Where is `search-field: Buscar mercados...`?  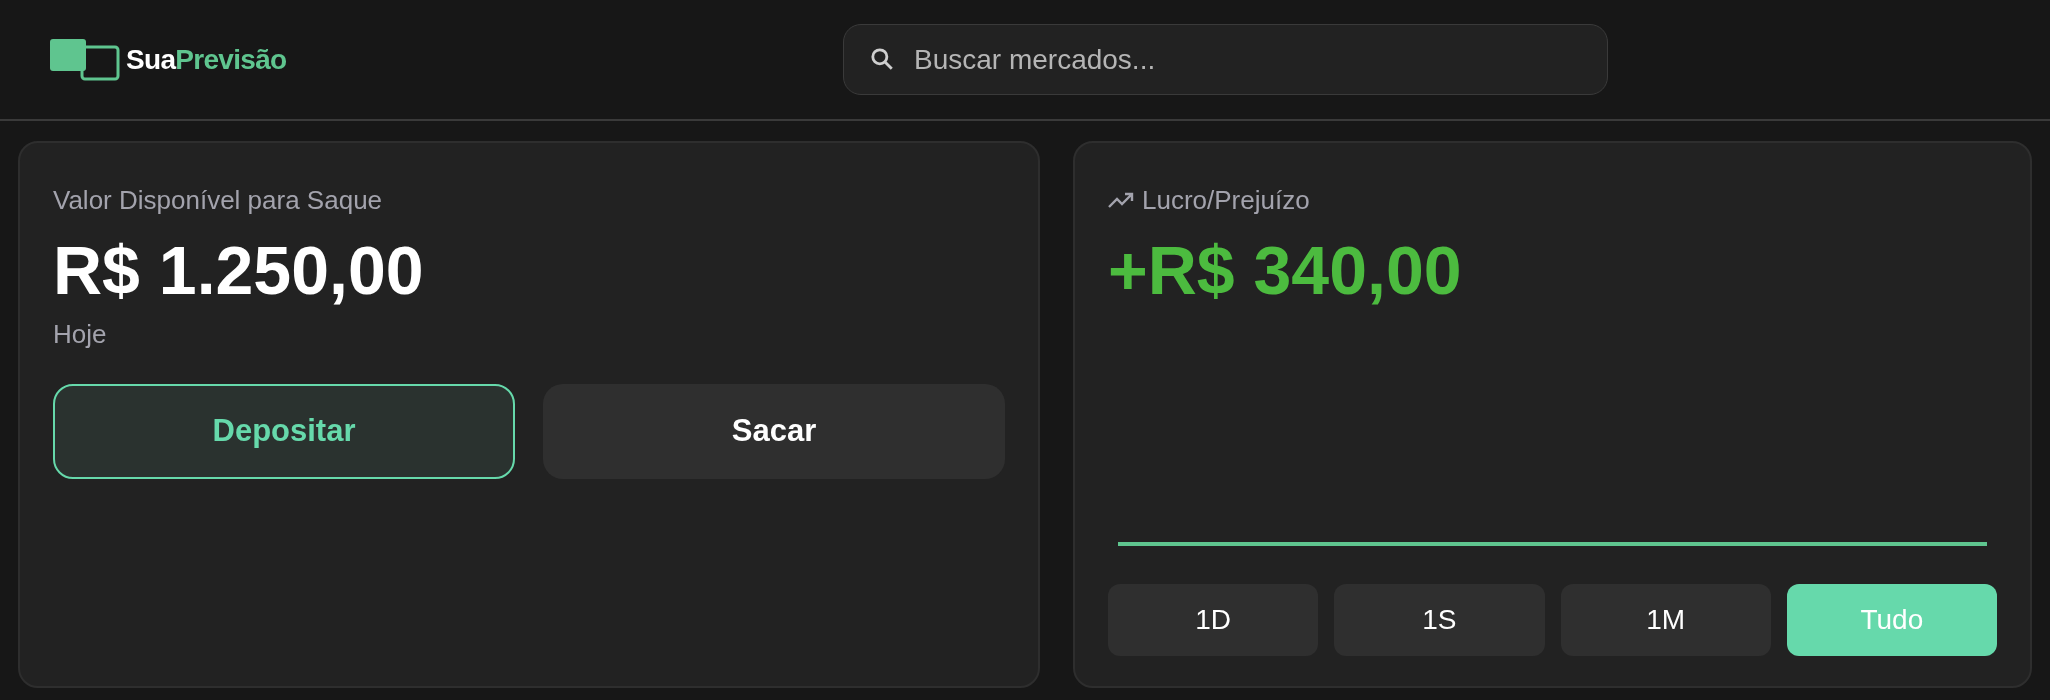 search-field: Buscar mercados... is located at coordinates (1225, 59).